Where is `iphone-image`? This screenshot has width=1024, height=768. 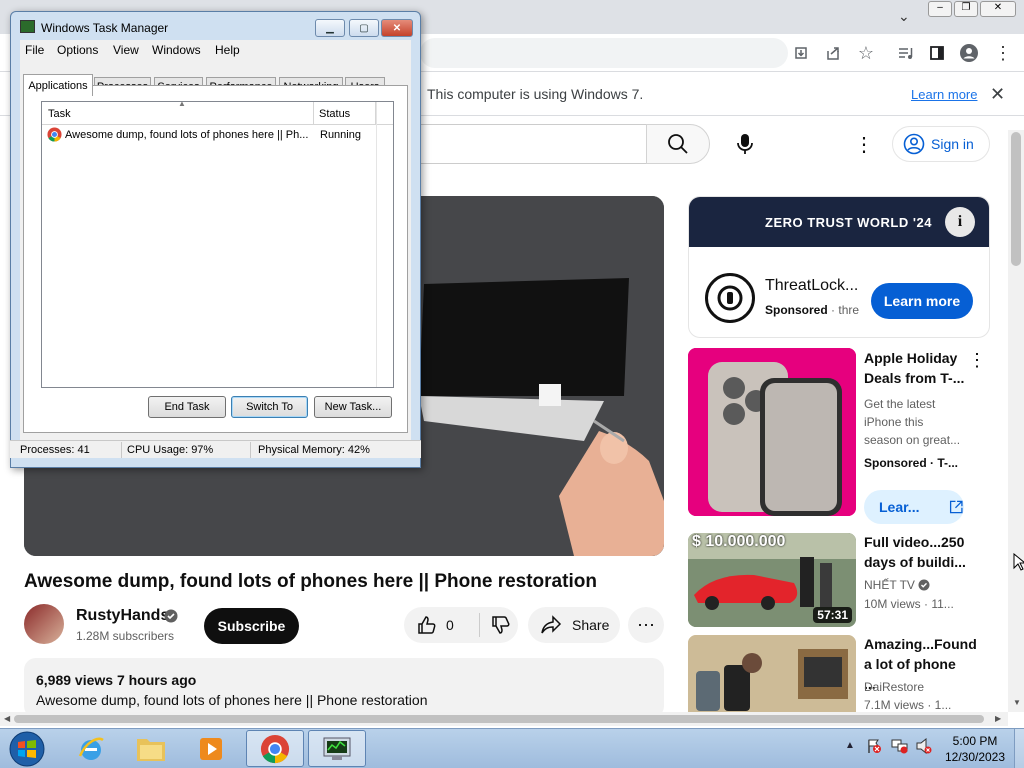 iphone-image is located at coordinates (772, 432).